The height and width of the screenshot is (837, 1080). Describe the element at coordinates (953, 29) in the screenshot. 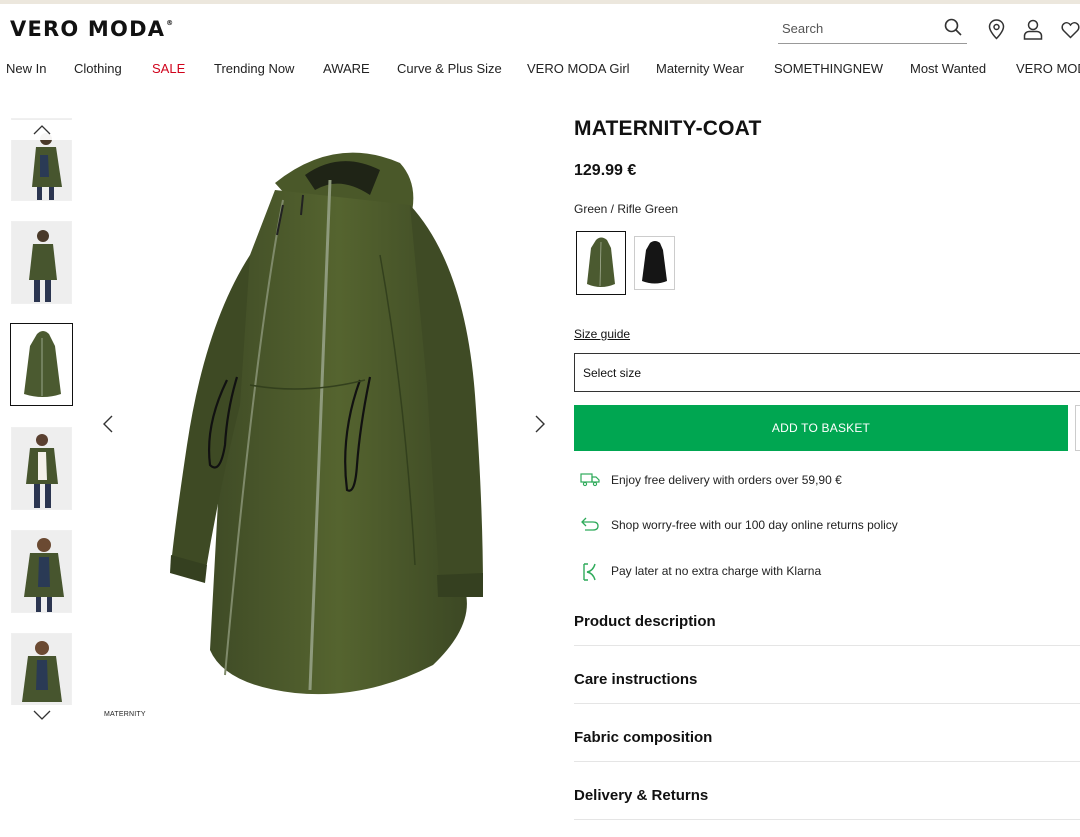

I see `search-icon` at that location.